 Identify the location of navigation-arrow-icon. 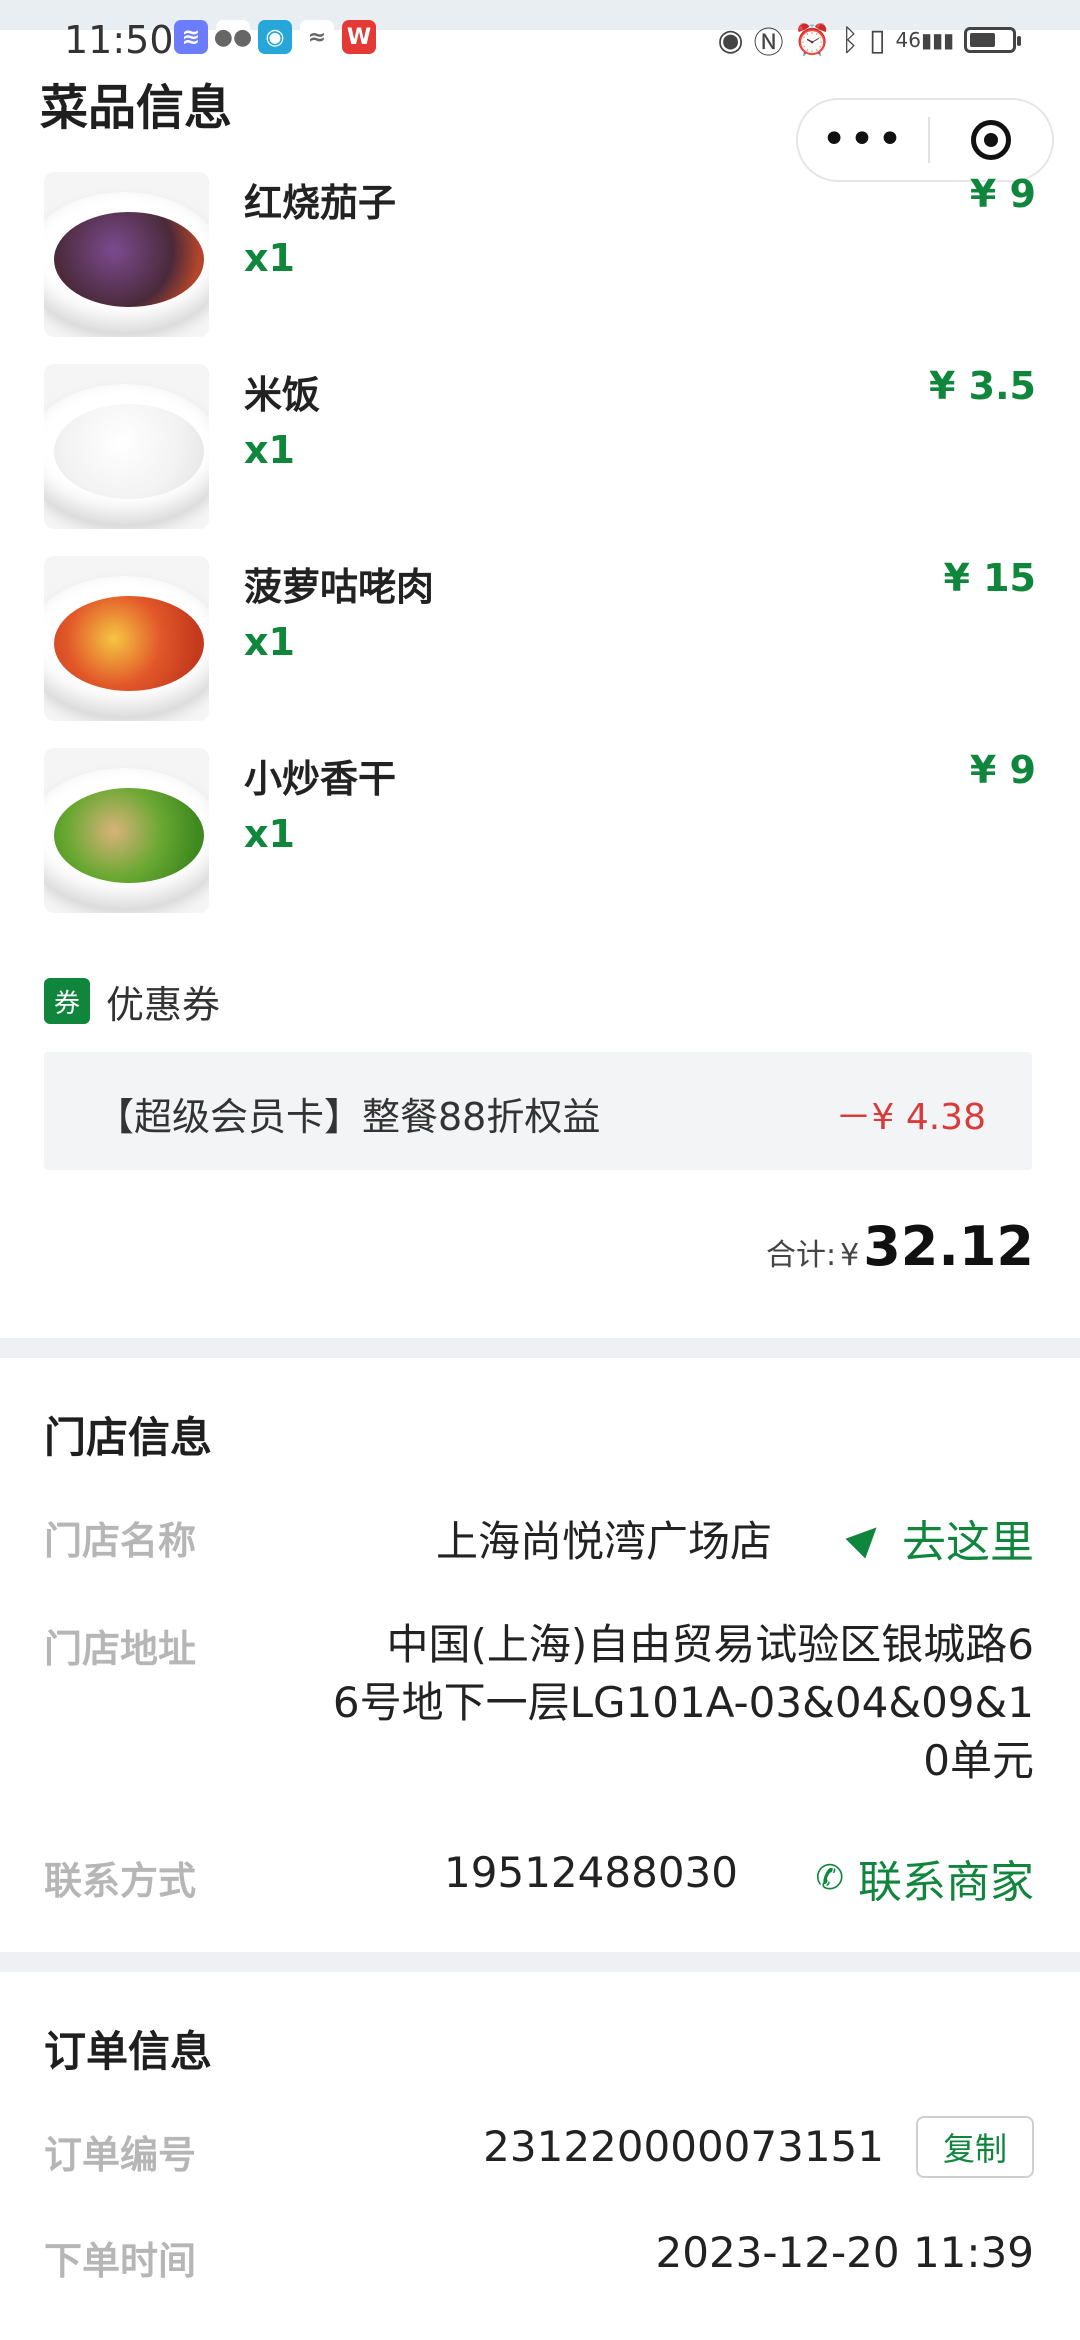
(866, 1538).